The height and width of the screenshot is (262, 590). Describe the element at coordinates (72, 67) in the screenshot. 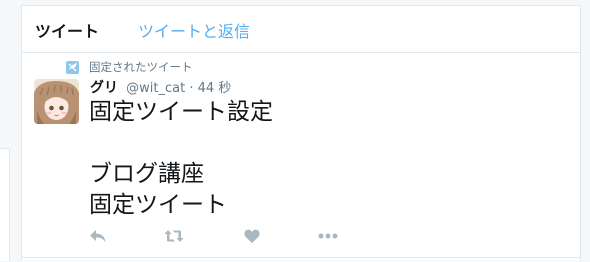

I see `pin-icon` at that location.